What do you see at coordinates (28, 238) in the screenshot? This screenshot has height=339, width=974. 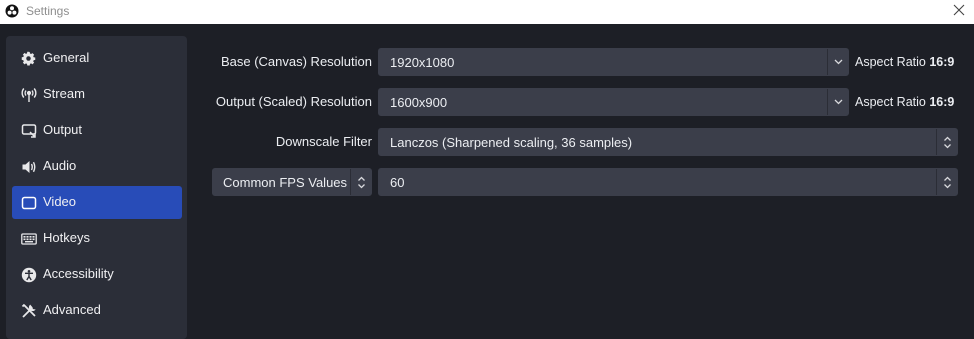 I see `keyboard-icon` at bounding box center [28, 238].